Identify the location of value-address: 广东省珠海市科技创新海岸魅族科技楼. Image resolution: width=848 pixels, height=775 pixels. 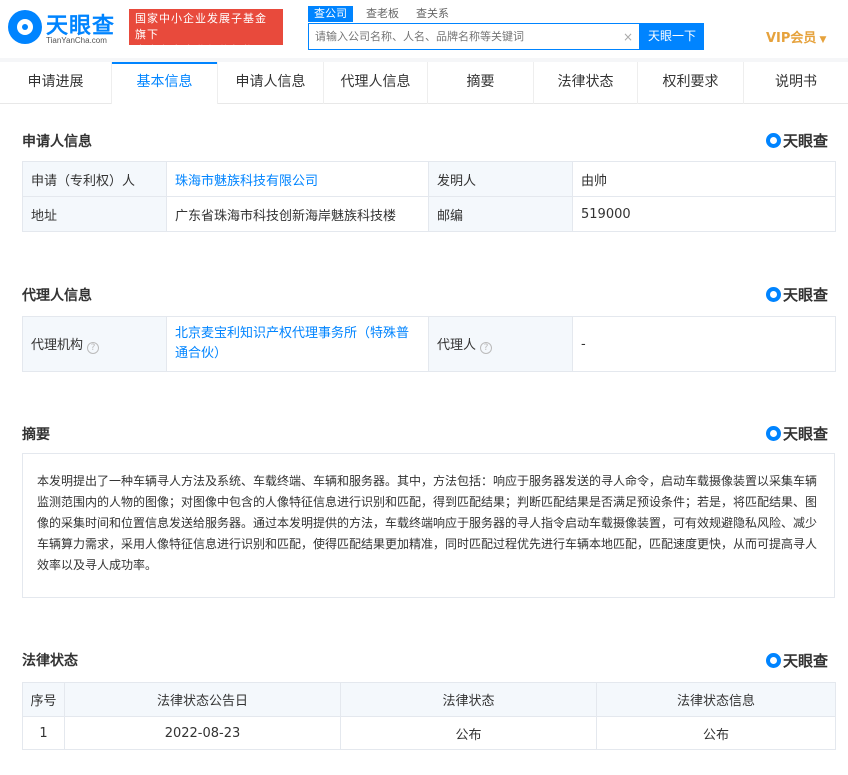
(297, 214).